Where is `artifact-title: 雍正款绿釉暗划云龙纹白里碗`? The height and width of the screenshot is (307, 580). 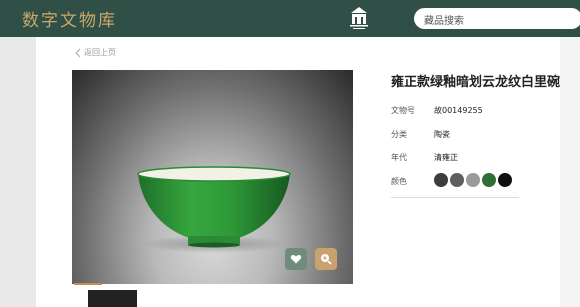
artifact-title: 雍正款绿釉暗划云龙纹白里碗 is located at coordinates (476, 82).